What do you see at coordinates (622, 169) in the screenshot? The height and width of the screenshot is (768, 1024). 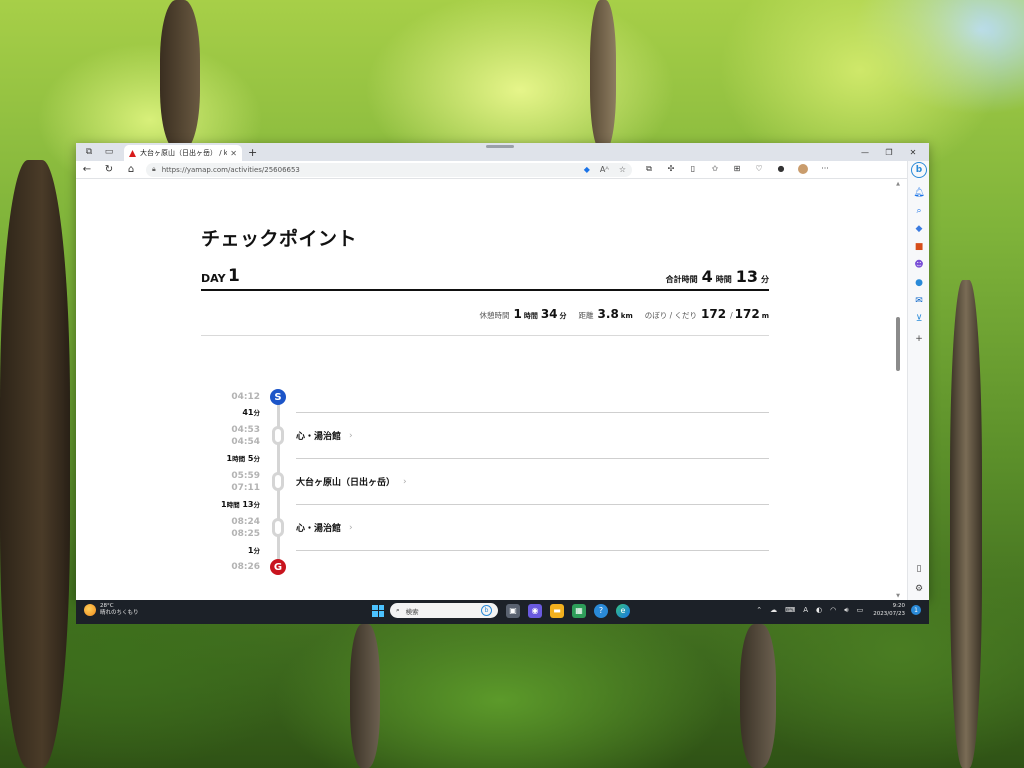 I see `favorite-star-icon: ☆` at bounding box center [622, 169].